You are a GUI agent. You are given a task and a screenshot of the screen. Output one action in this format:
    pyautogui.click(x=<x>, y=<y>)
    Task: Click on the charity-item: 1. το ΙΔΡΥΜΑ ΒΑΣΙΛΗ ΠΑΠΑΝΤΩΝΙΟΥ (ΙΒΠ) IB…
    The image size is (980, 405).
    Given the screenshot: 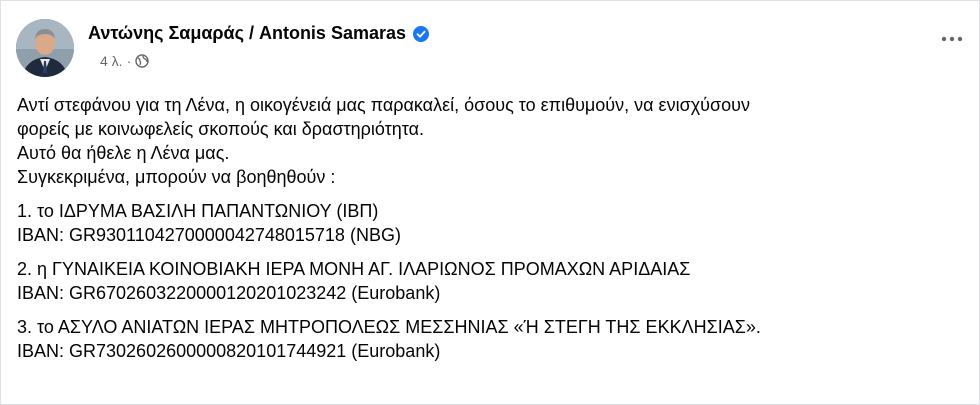 What is the action you would take?
    pyautogui.click(x=492, y=223)
    